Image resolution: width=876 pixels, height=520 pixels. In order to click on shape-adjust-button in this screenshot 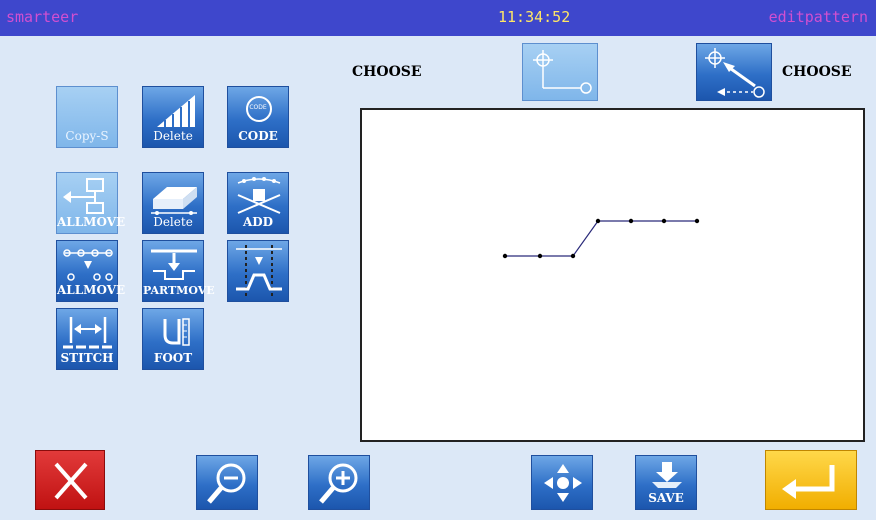, I will do `click(258, 271)`.